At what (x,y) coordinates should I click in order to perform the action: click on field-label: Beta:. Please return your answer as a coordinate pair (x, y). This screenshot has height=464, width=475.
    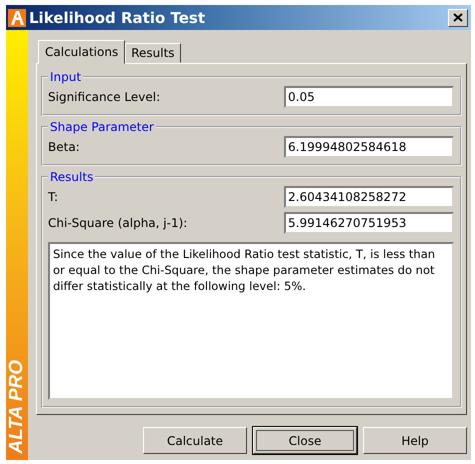
    Looking at the image, I should click on (64, 147).